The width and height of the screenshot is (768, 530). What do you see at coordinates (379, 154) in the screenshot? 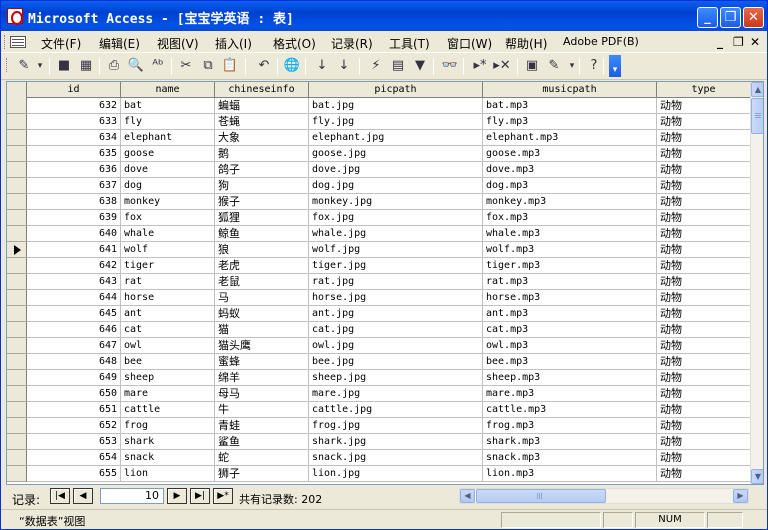
I see `table-row: 635 goose 鹅 goose.jpg goose.mp3 动物` at bounding box center [379, 154].